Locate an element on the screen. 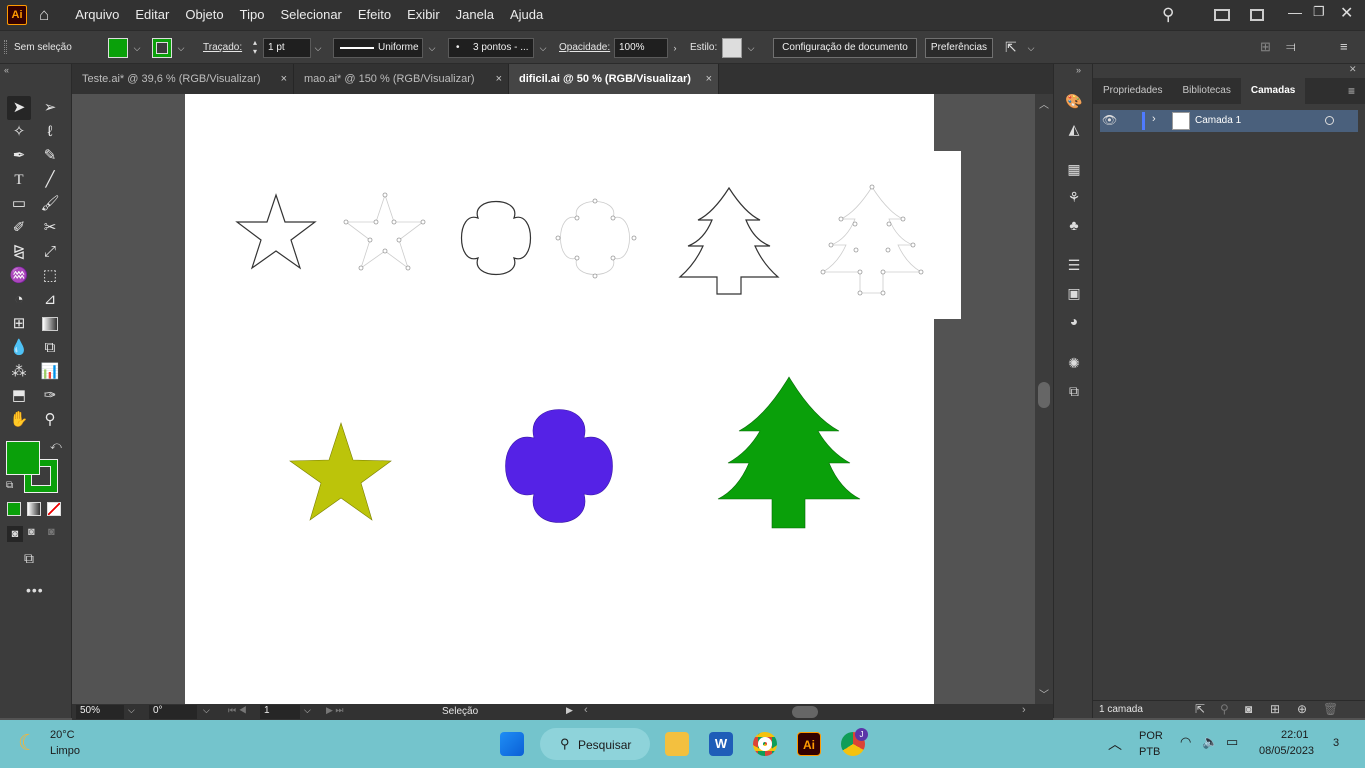 The height and width of the screenshot is (768, 1365). restore-icon: ❐ is located at coordinates (1319, 12).